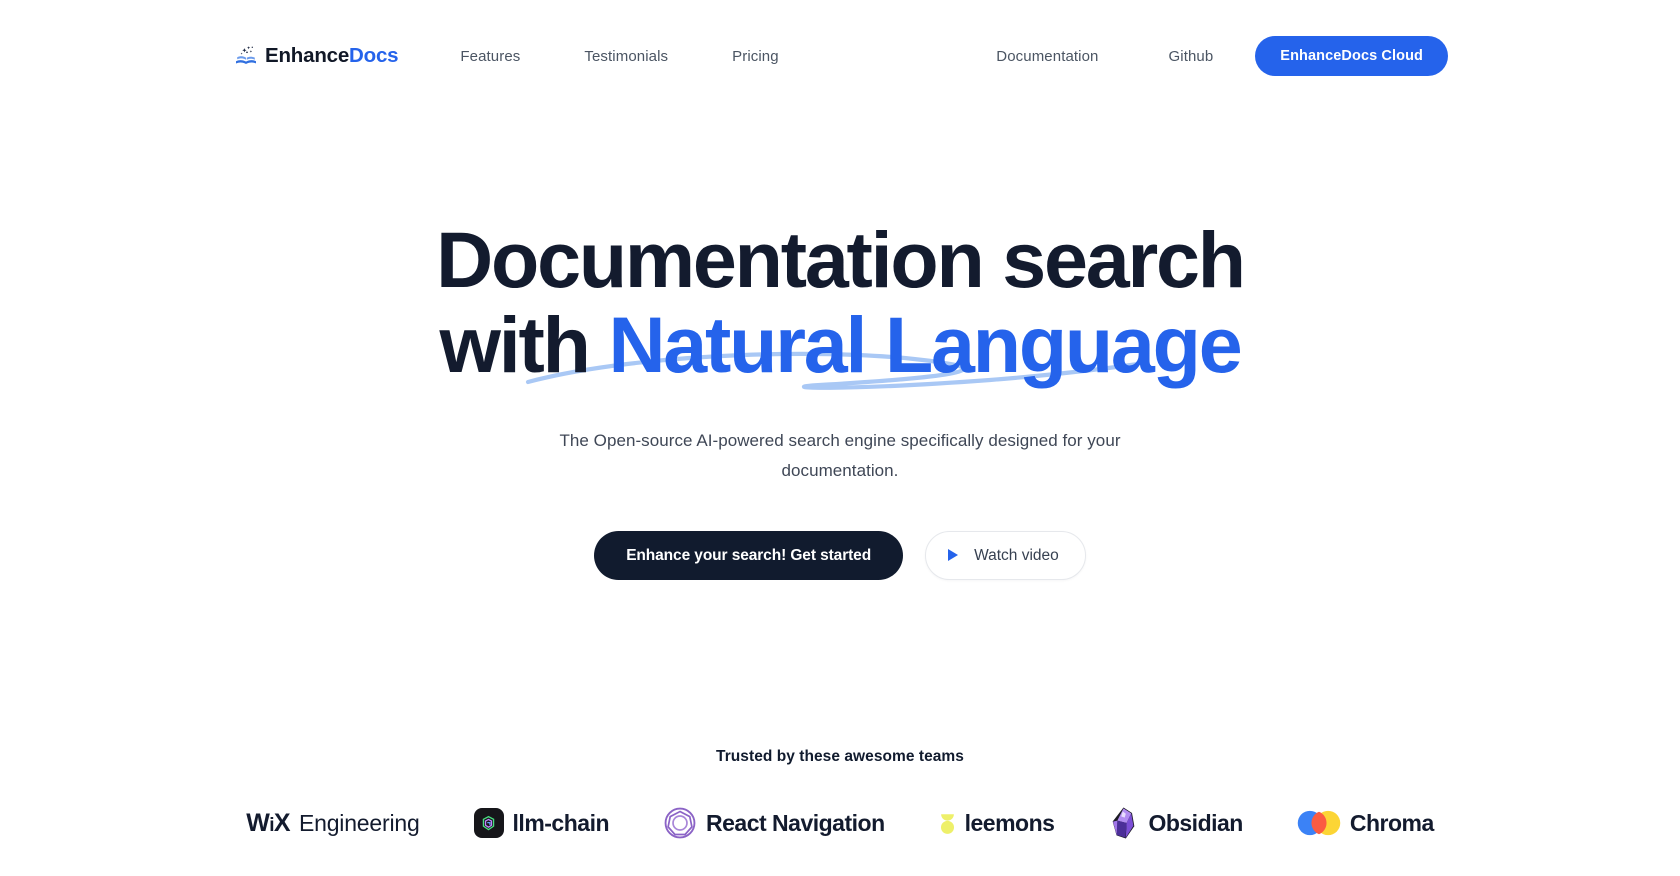 The width and height of the screenshot is (1680, 876). What do you see at coordinates (953, 555) in the screenshot?
I see `play-icon` at bounding box center [953, 555].